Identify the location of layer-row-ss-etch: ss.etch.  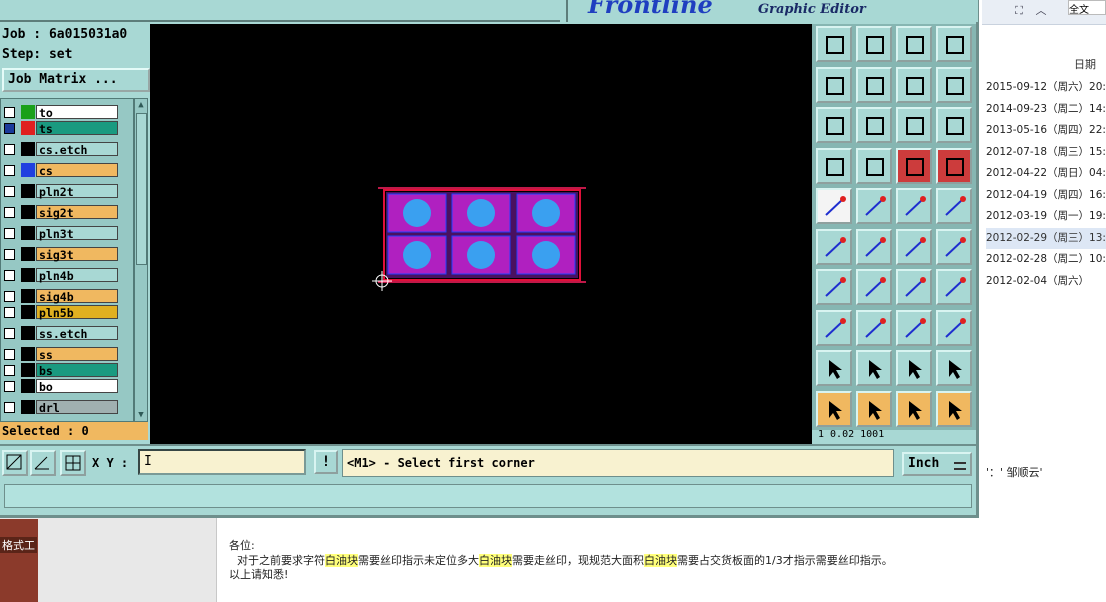
(61, 333).